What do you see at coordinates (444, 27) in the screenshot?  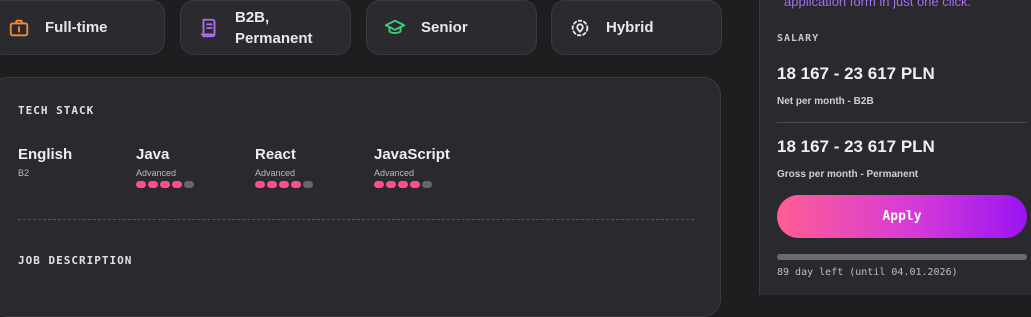 I see `chip-label: Senior` at bounding box center [444, 27].